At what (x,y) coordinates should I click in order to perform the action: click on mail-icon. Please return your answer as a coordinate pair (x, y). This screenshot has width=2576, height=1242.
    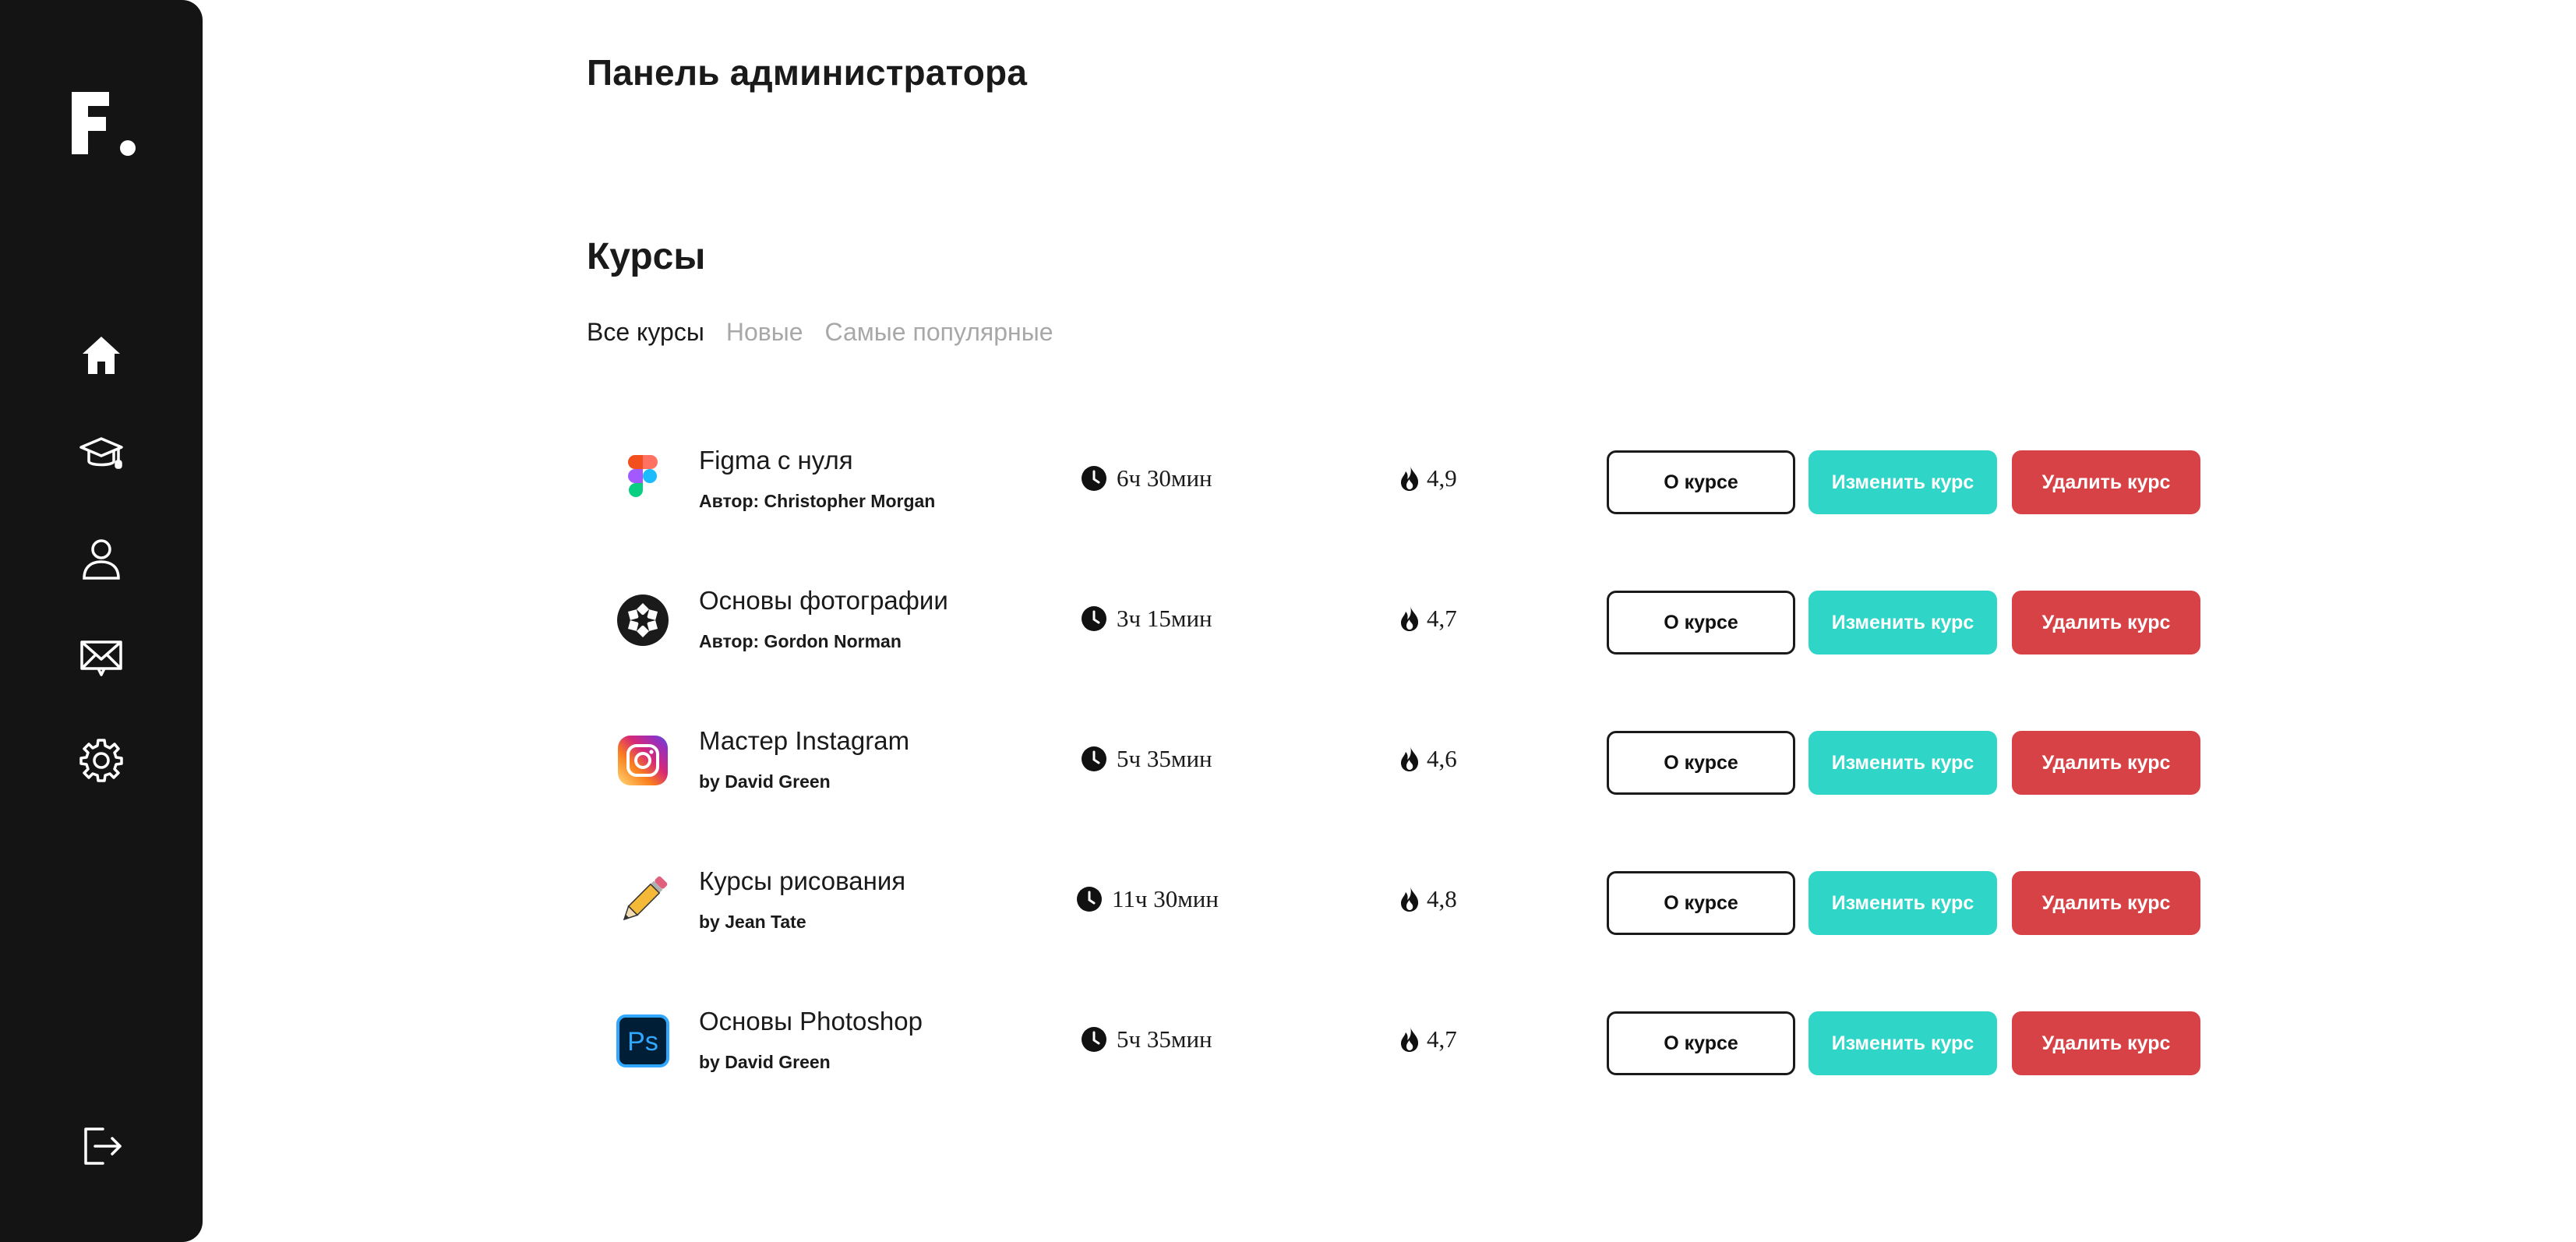
    Looking at the image, I should click on (101, 658).